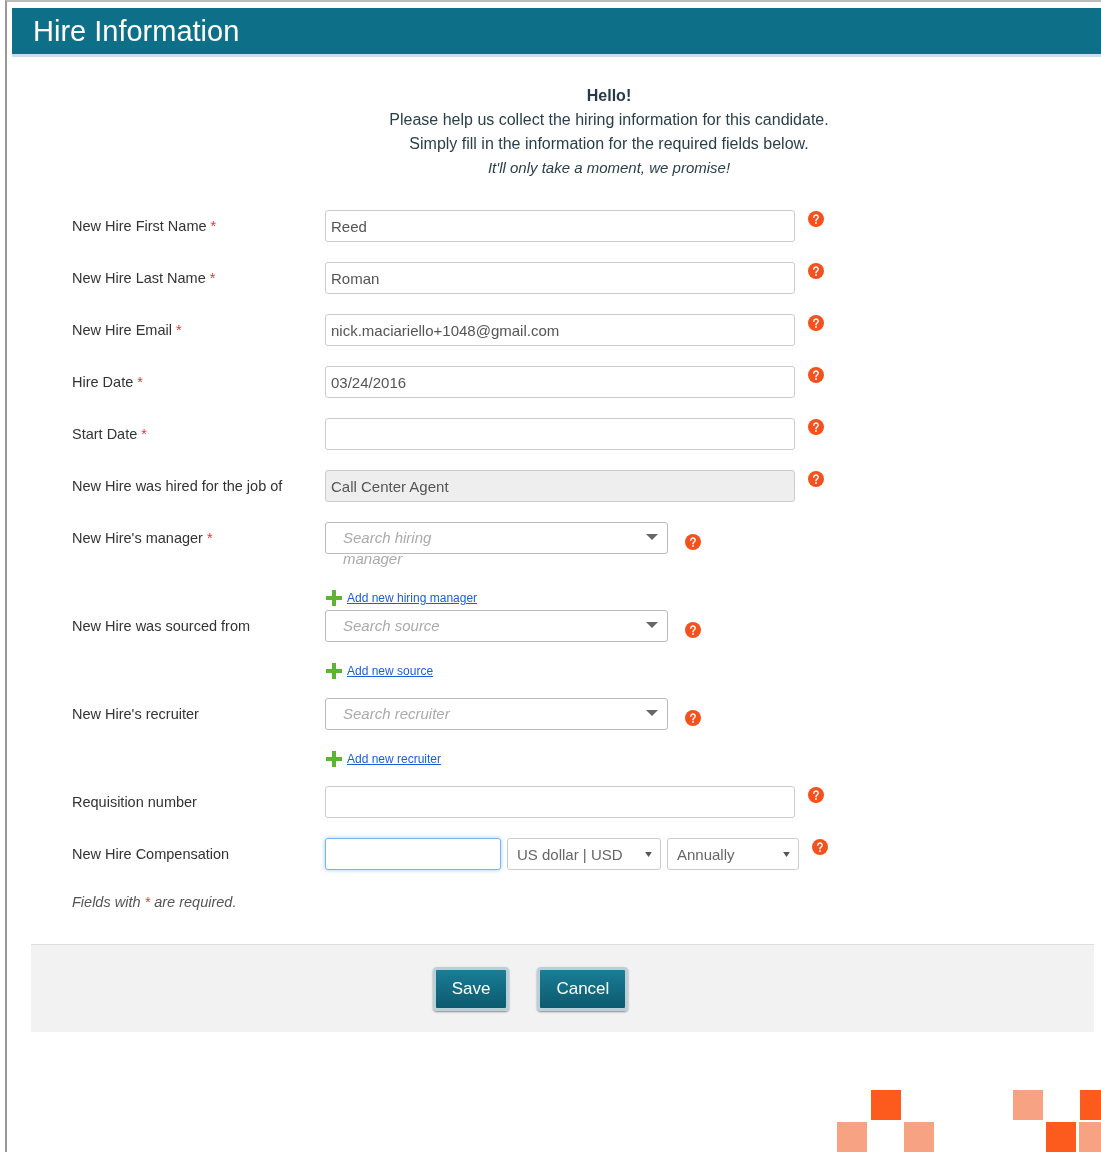 This screenshot has height=1152, width=1101. What do you see at coordinates (412, 598) in the screenshot?
I see `add-link: Add new hiring manager` at bounding box center [412, 598].